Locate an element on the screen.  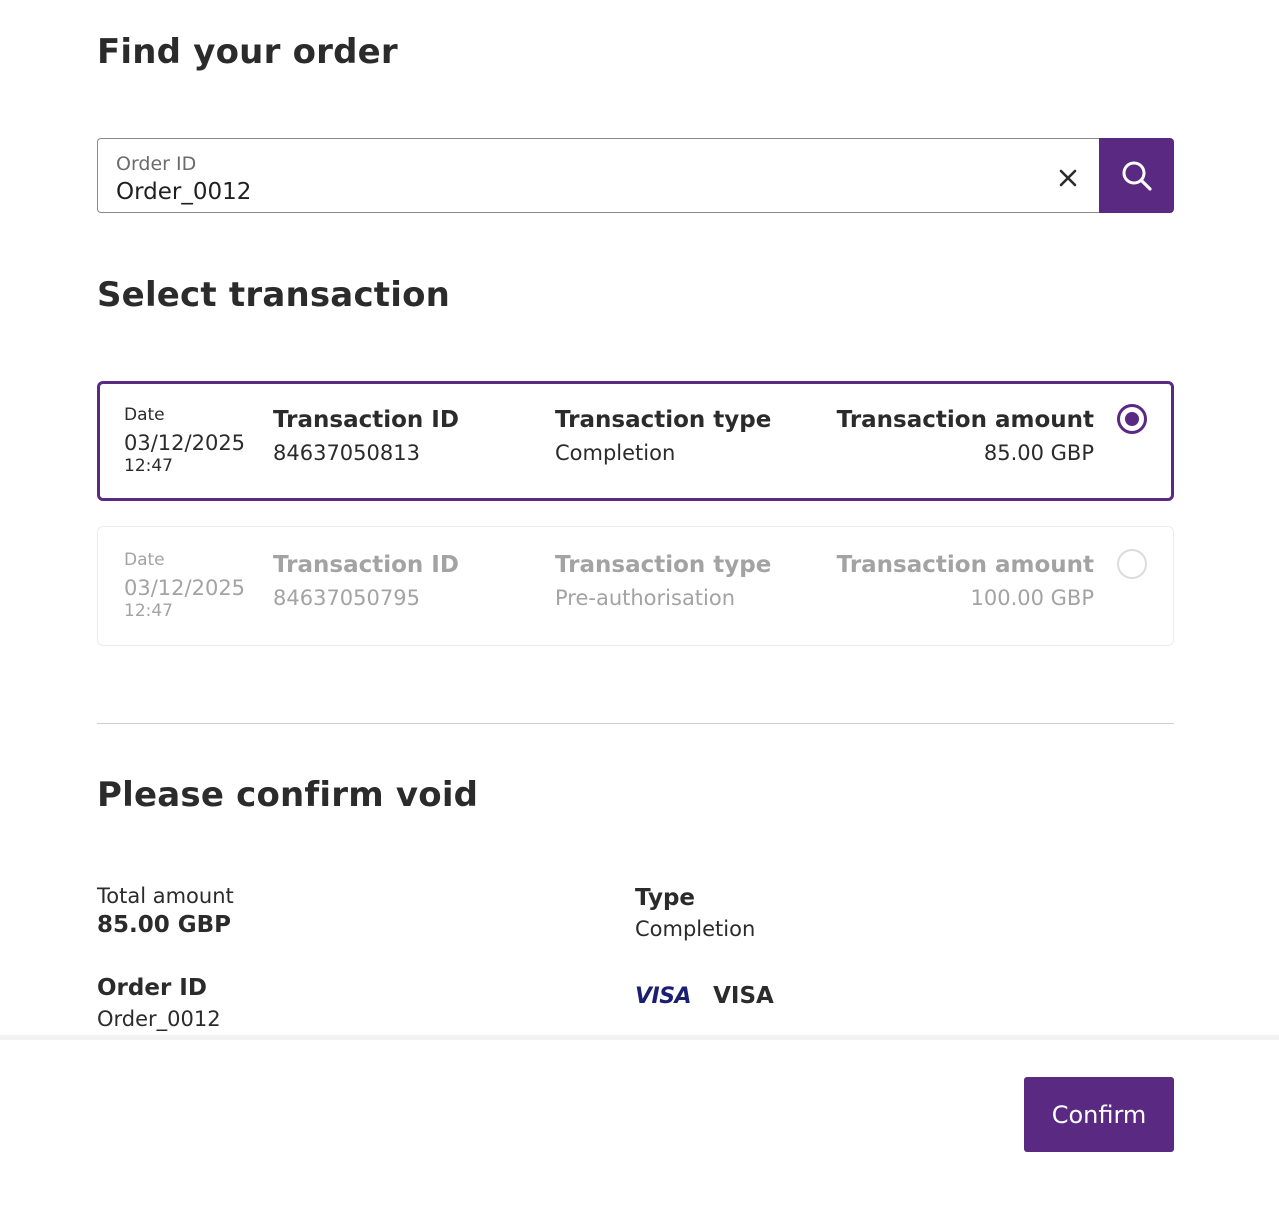
transaction-amount-value: 85.00 GBP is located at coordinates (1038, 453).